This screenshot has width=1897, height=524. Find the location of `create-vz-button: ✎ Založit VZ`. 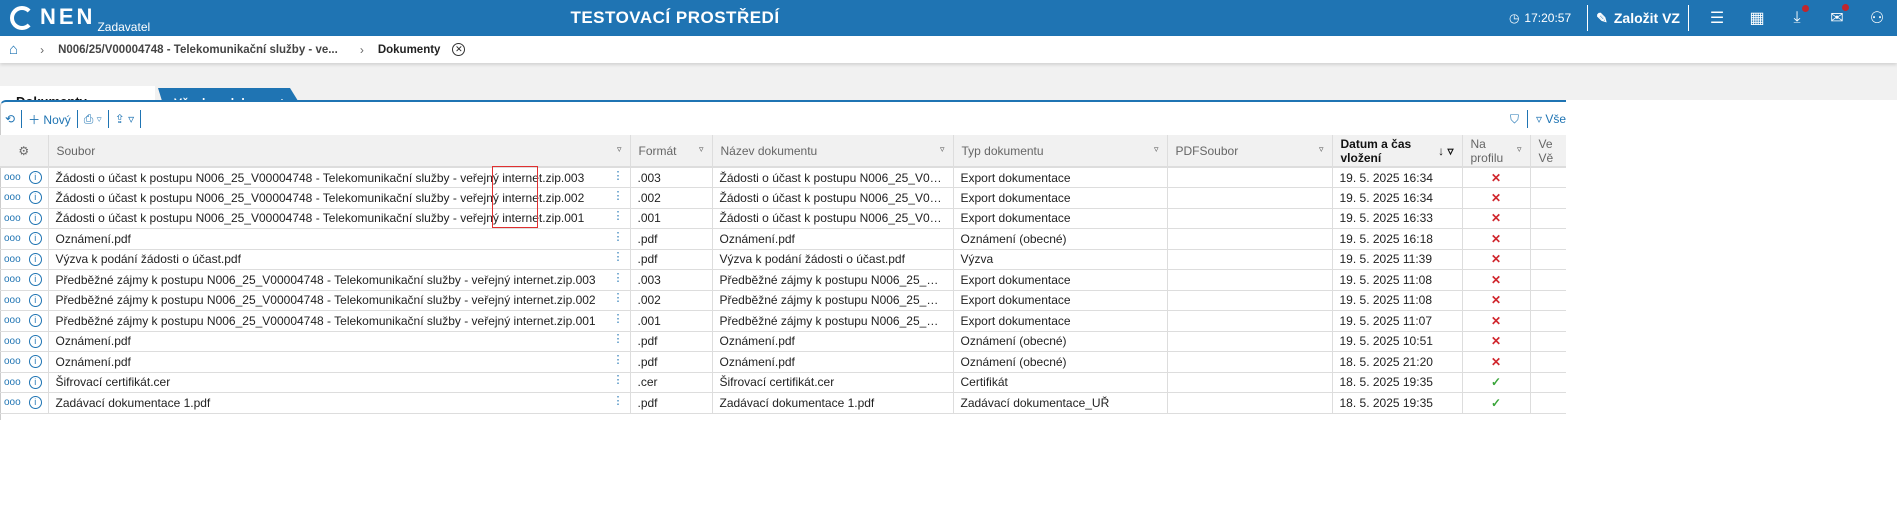

create-vz-button: ✎ Založit VZ is located at coordinates (1638, 18).